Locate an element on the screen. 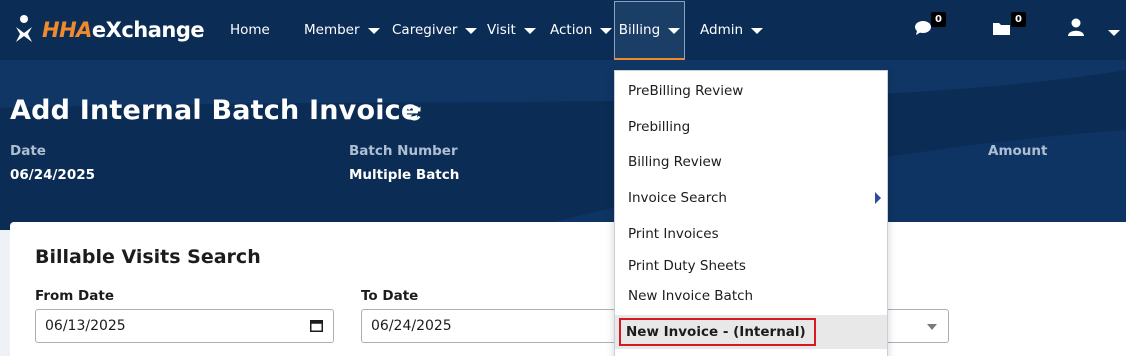 The width and height of the screenshot is (1126, 356). from-date-input: 06/13/2025 is located at coordinates (184, 326).